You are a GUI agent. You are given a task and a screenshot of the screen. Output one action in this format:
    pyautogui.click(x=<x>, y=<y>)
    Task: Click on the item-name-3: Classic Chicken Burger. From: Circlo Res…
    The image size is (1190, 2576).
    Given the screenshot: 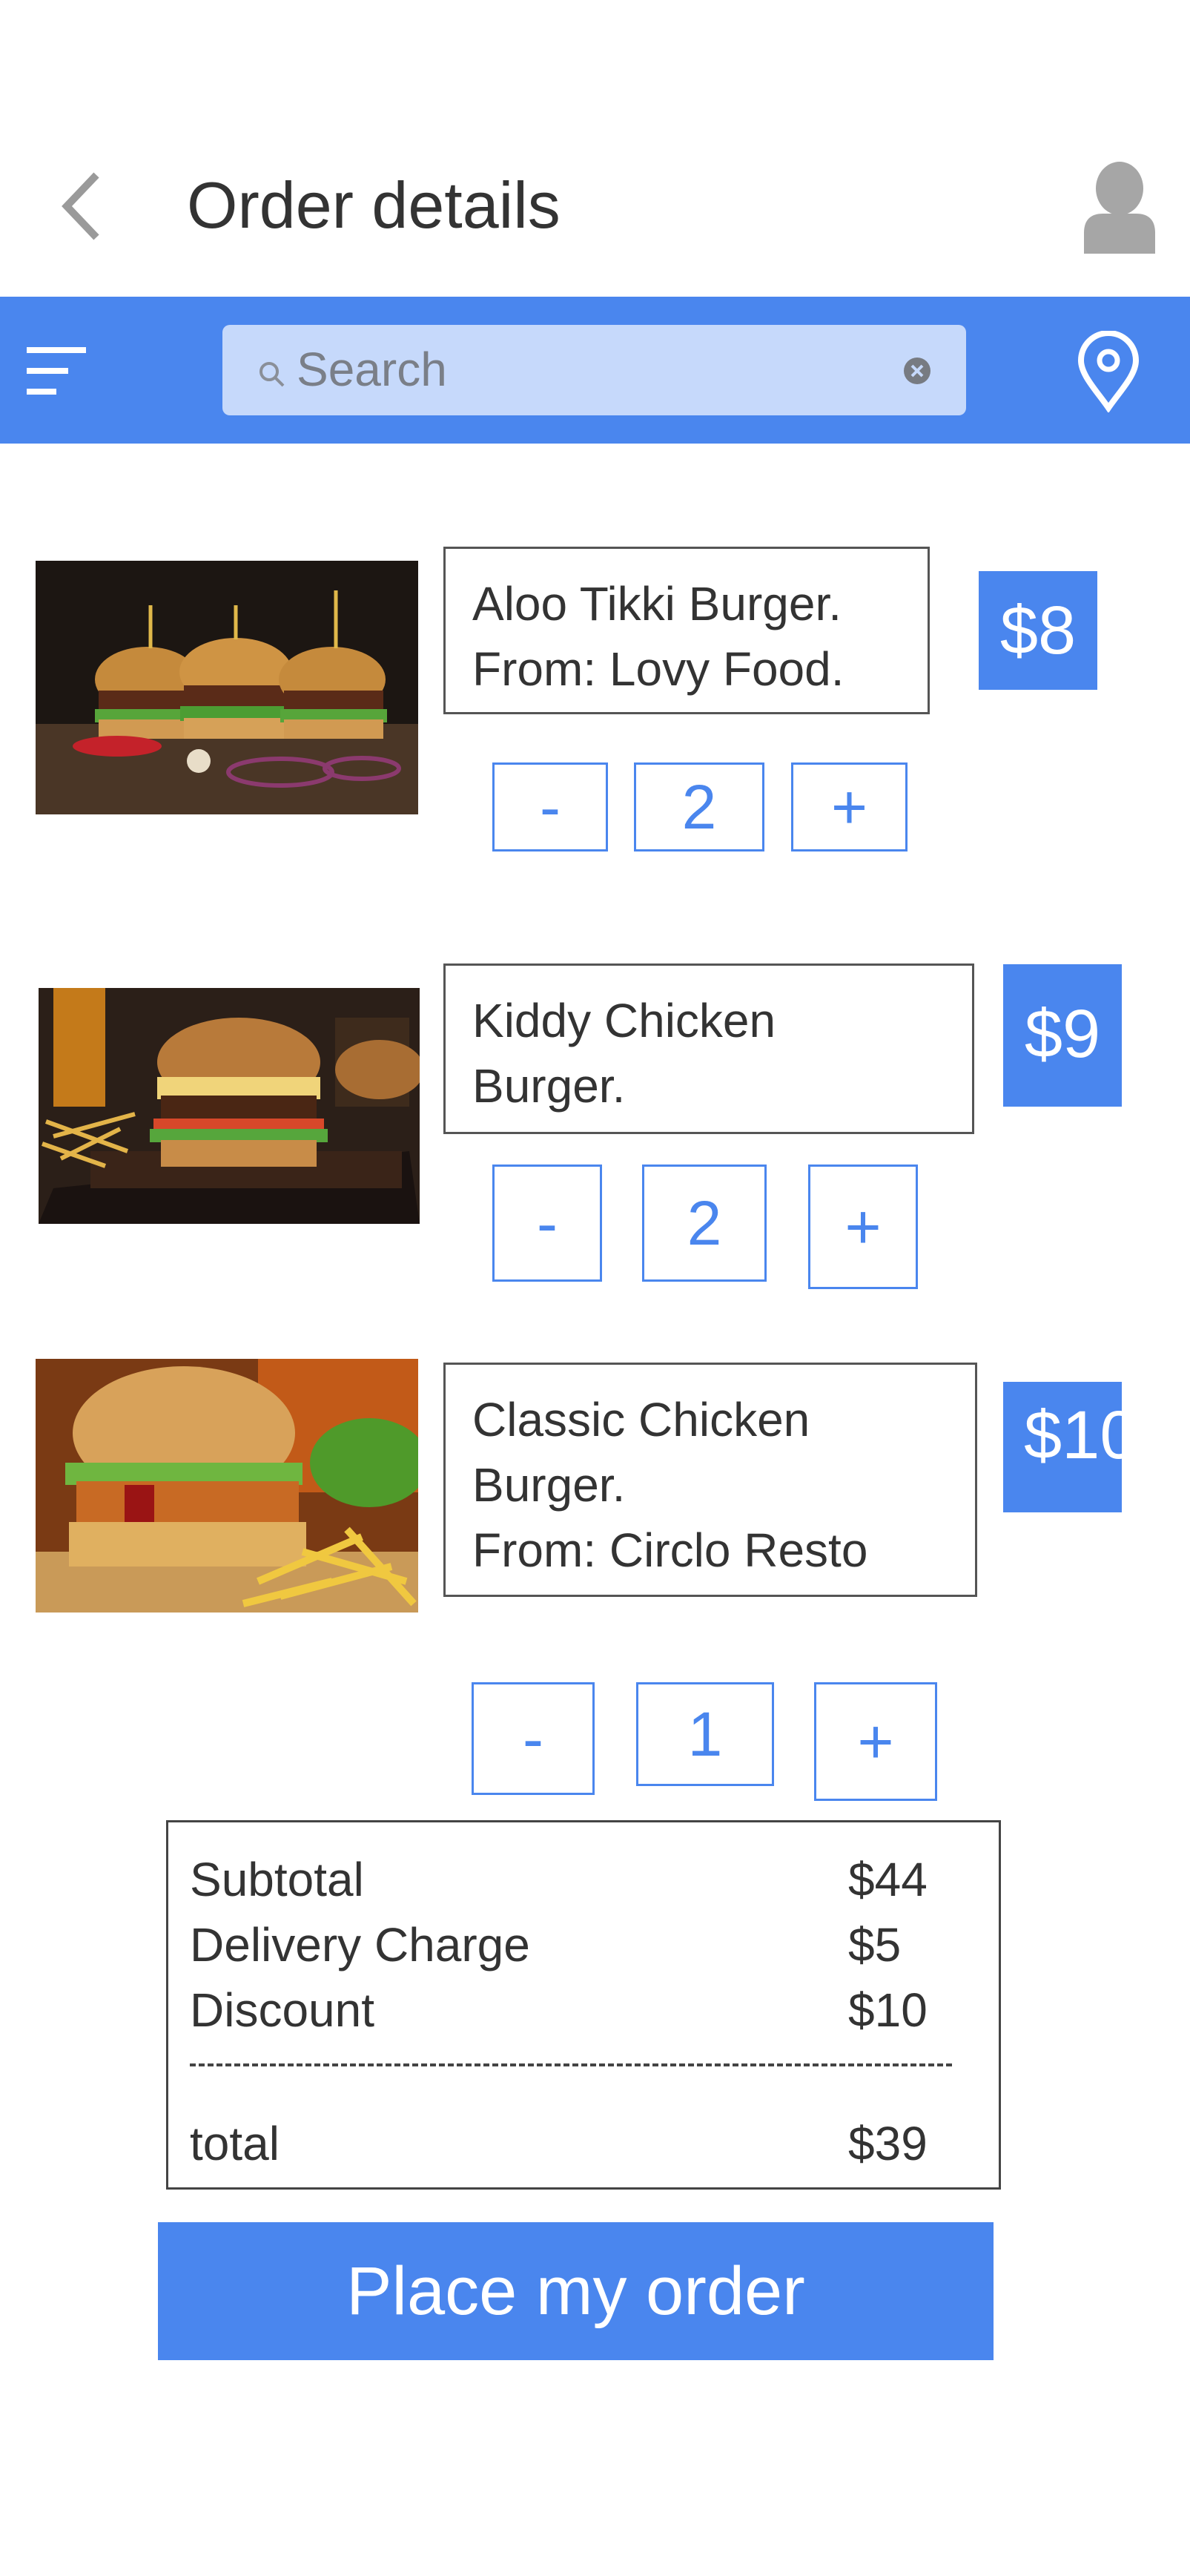 What is the action you would take?
    pyautogui.click(x=710, y=1480)
    